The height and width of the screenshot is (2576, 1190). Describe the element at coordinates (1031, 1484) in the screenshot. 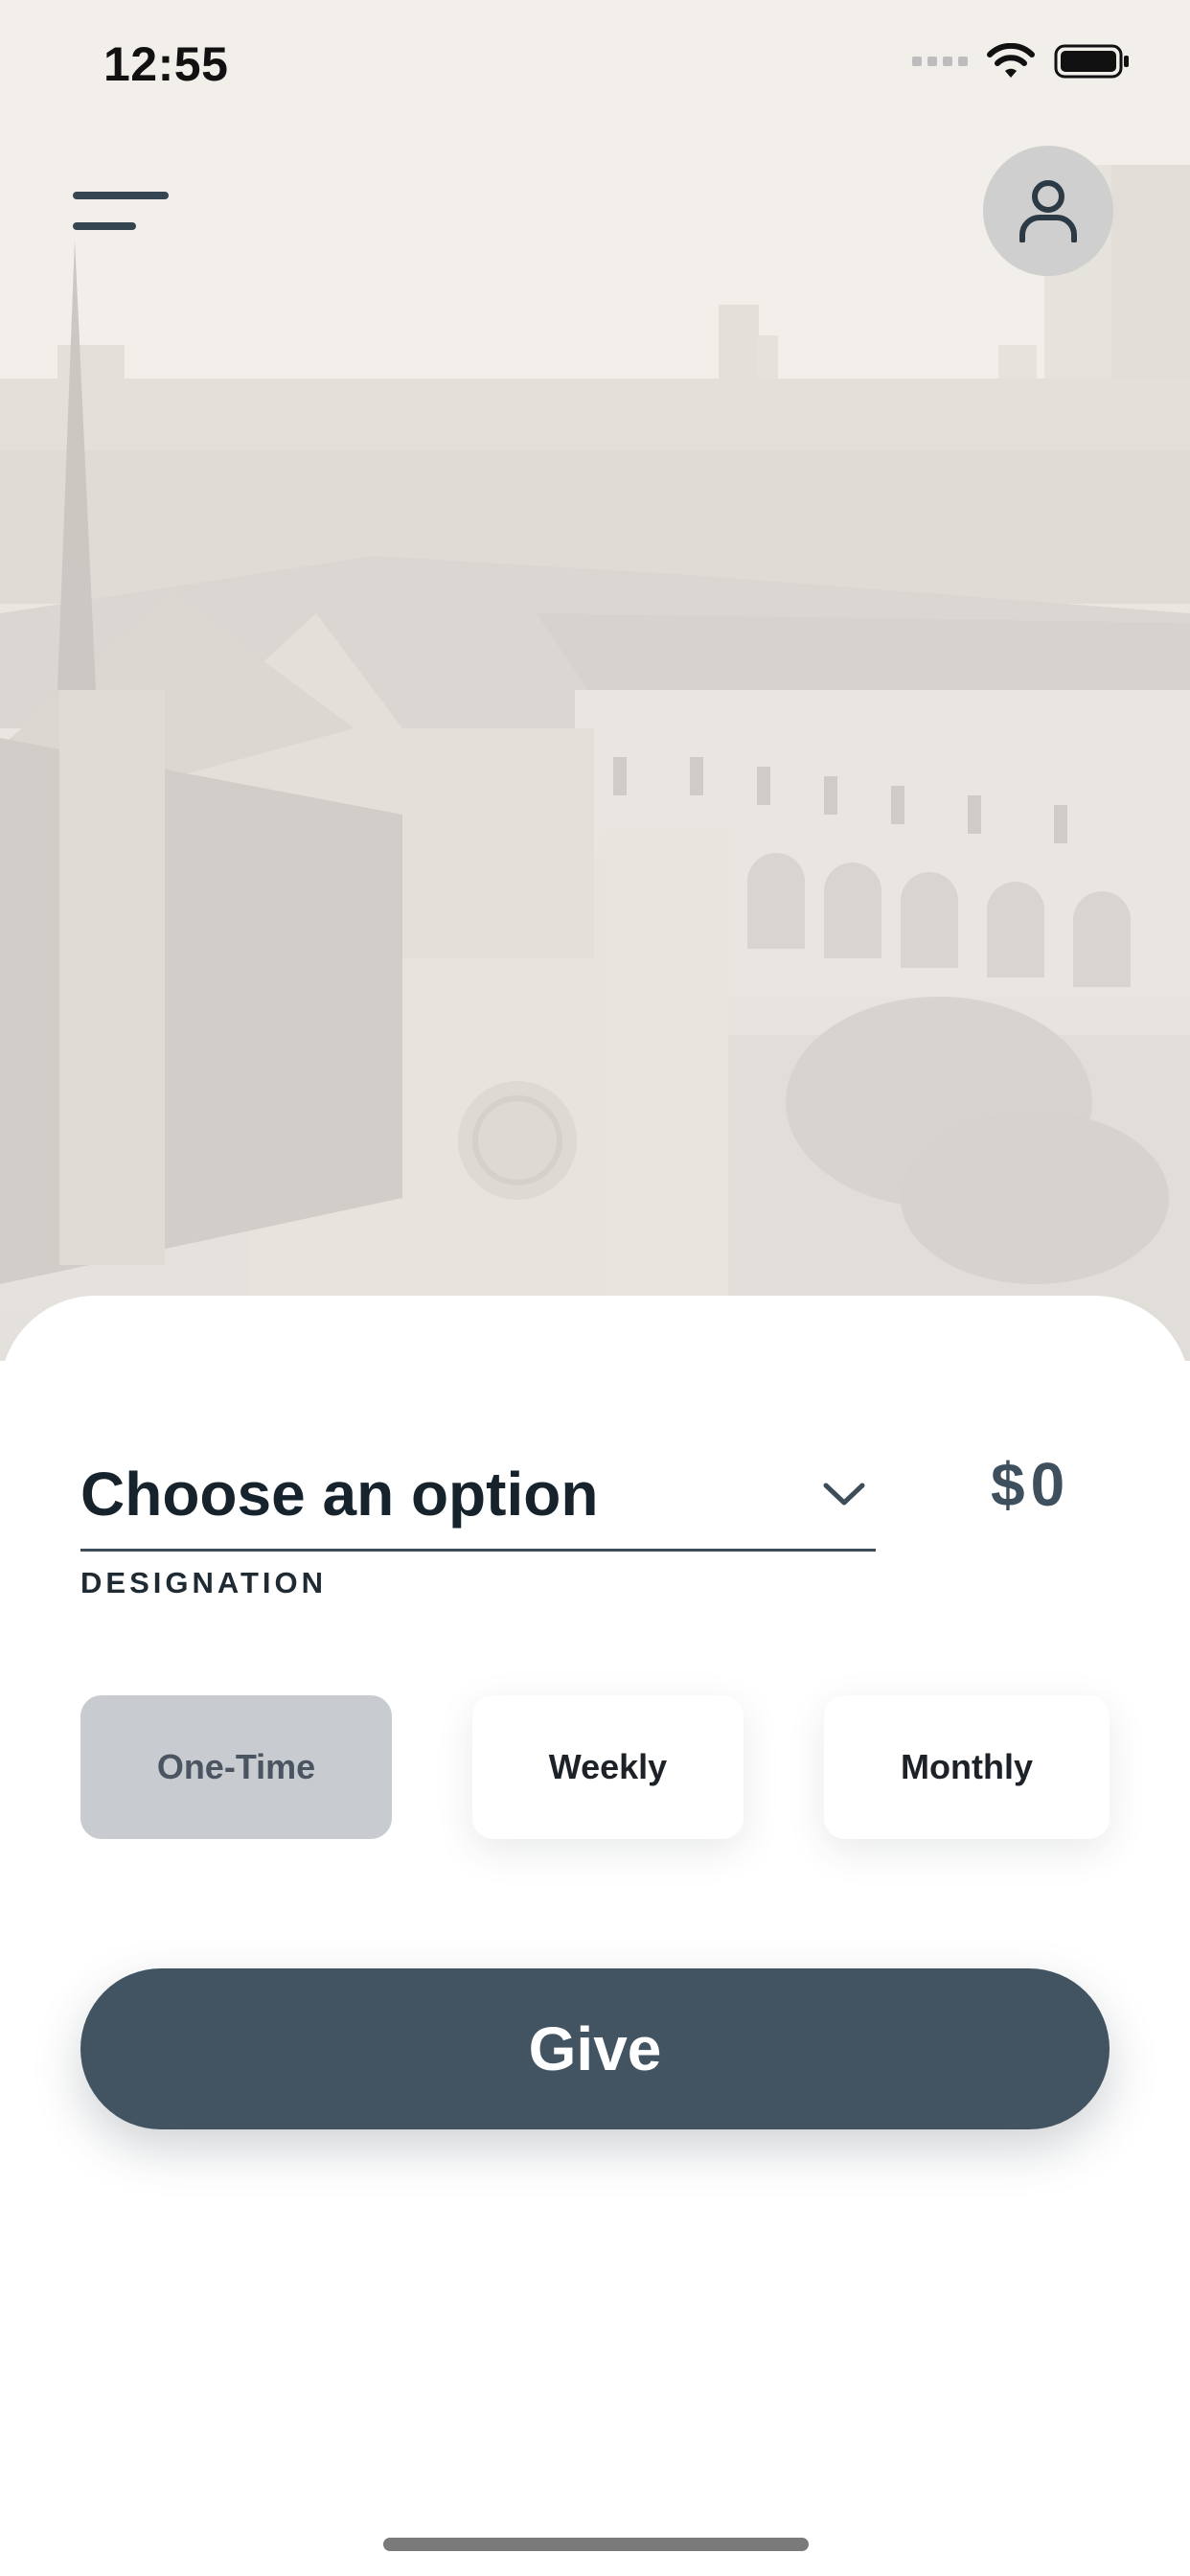

I see `amount-display: $0` at that location.